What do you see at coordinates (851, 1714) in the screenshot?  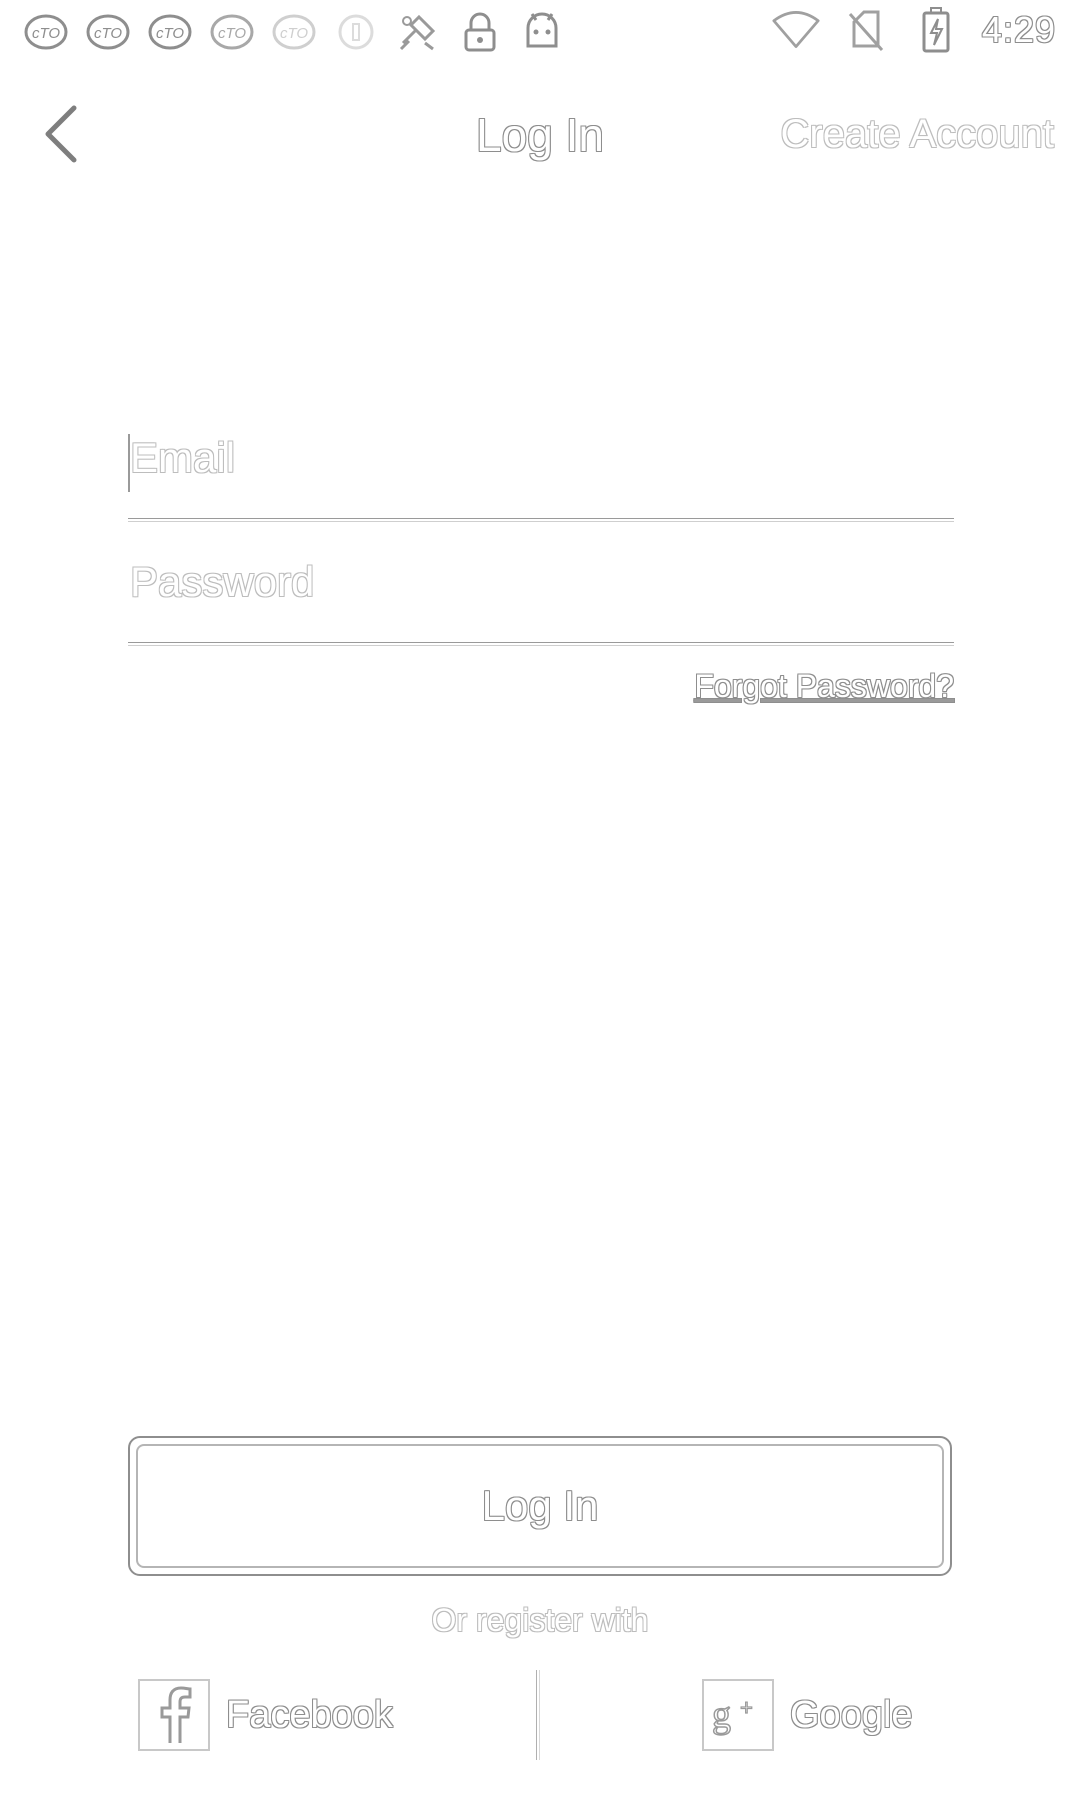 I see `google-label: Google` at bounding box center [851, 1714].